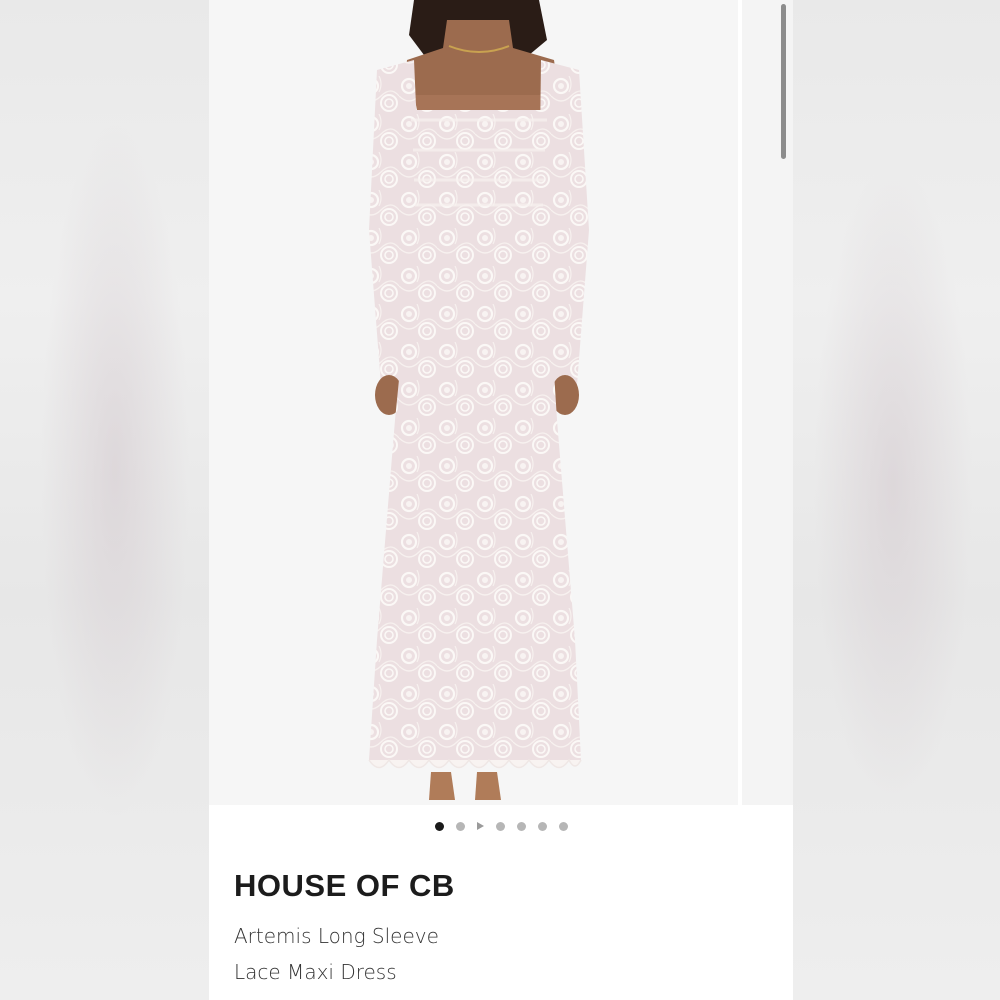 This screenshot has width=1000, height=1000. What do you see at coordinates (783, 81) in the screenshot?
I see `scrollbar` at bounding box center [783, 81].